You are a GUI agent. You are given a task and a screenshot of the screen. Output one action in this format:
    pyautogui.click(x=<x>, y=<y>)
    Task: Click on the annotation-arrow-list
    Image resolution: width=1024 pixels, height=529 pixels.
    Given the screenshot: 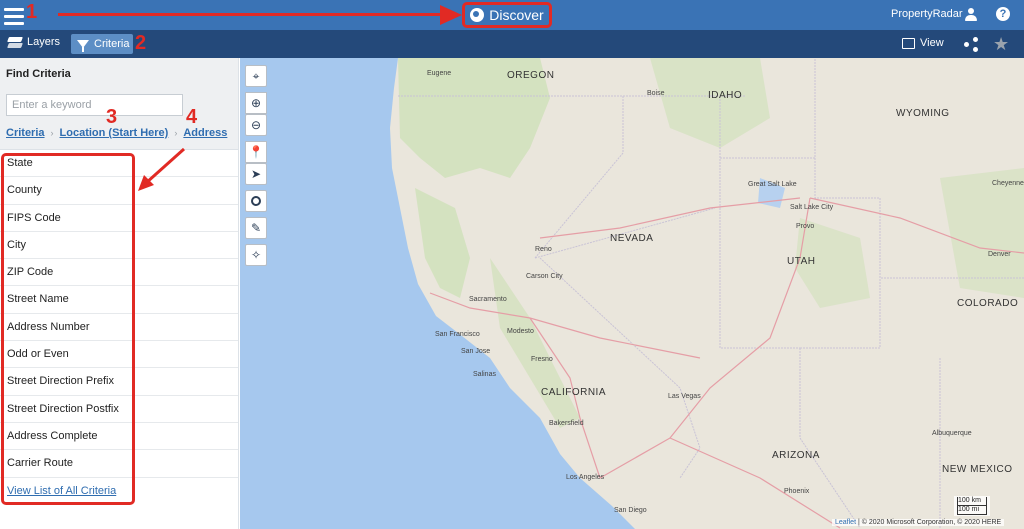 What is the action you would take?
    pyautogui.click(x=162, y=169)
    